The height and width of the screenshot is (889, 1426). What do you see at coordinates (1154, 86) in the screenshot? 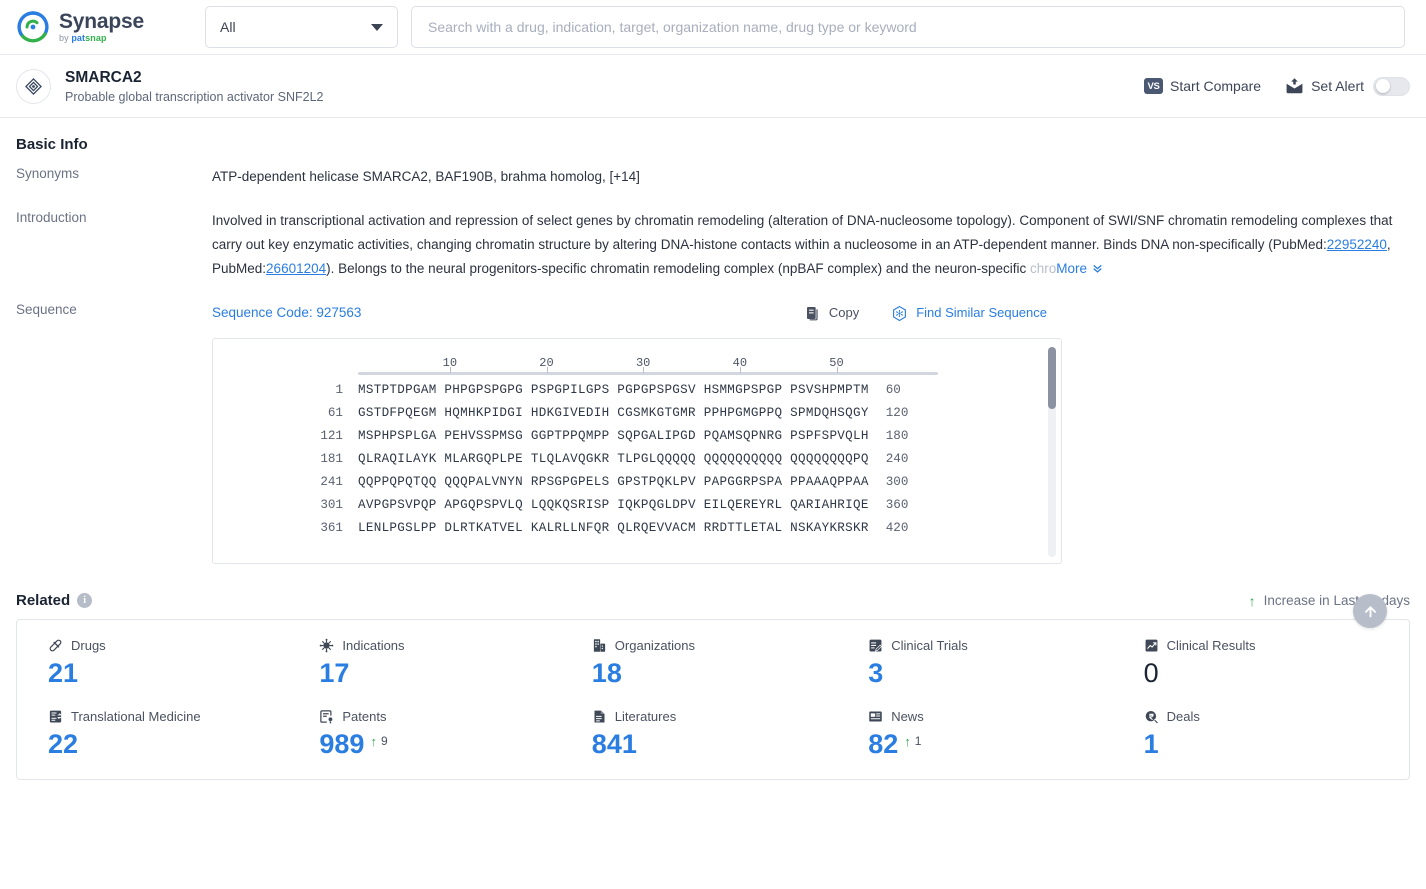
I see `vs-icon: VS` at bounding box center [1154, 86].